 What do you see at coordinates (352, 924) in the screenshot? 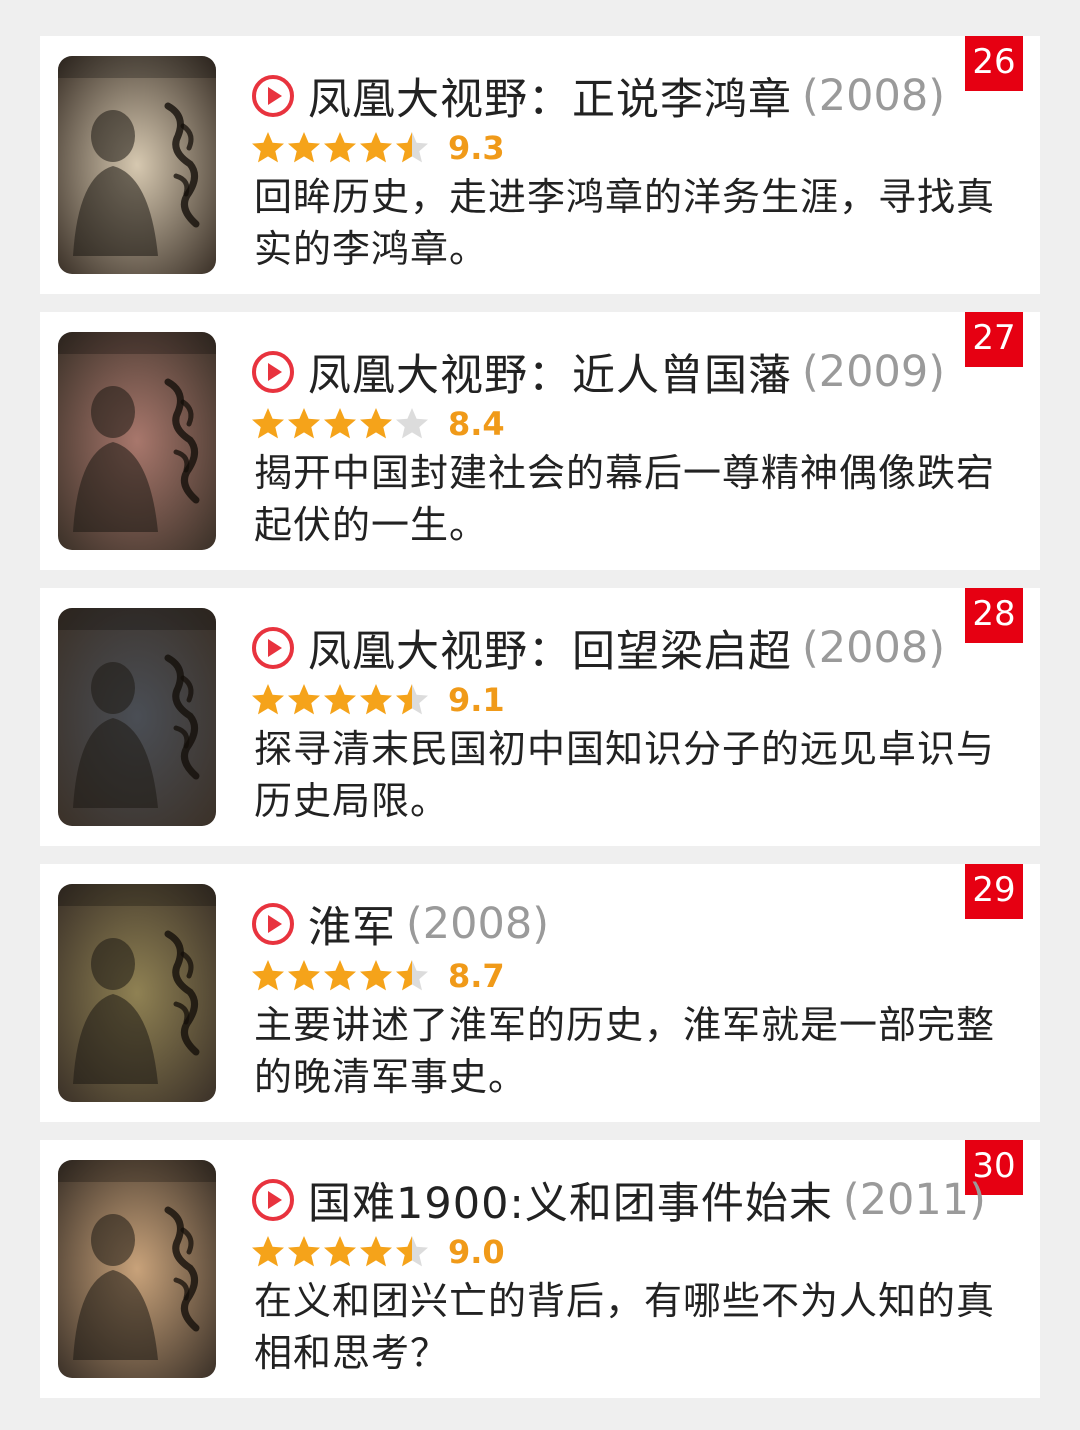
I see `documentary-title: 淮军` at bounding box center [352, 924].